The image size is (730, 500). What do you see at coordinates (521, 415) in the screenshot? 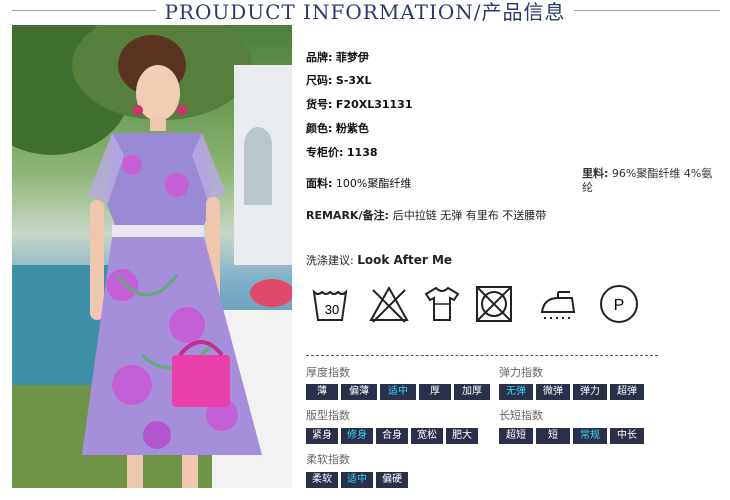
I see `length-title: 长短指数` at bounding box center [521, 415].